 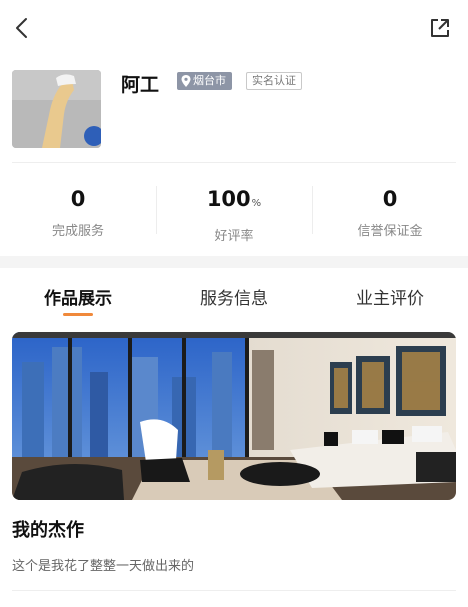 I want to click on stat-completed-services: 0 完成服务, so click(x=78, y=211).